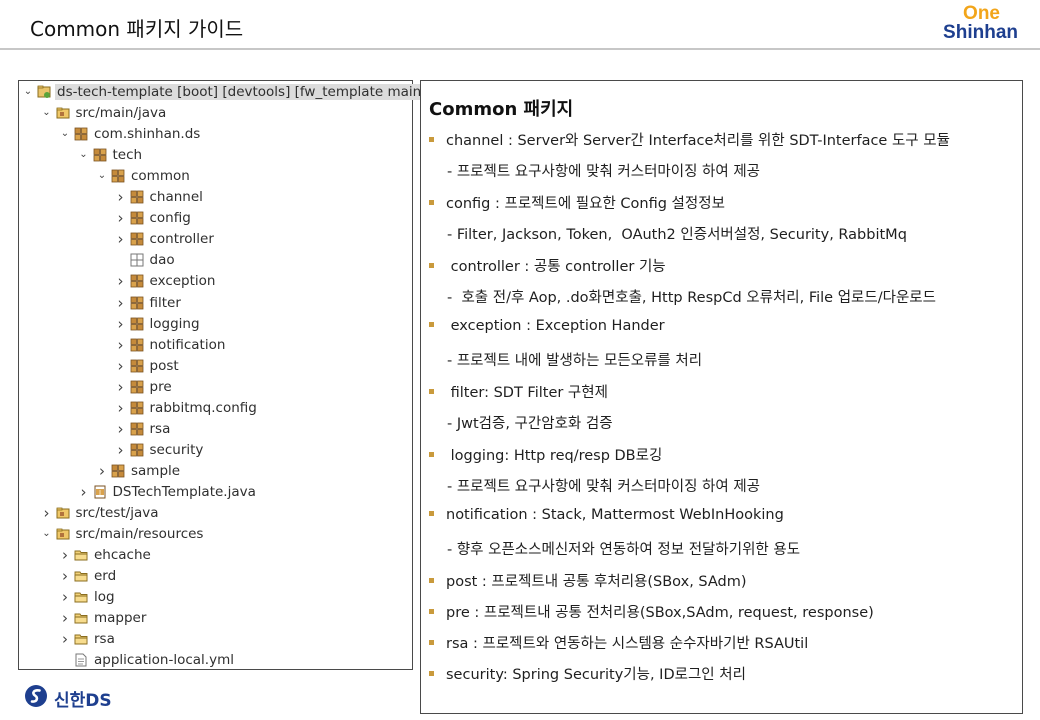 Image resolution: width=1040 pixels, height=720 pixels. What do you see at coordinates (137, 260) in the screenshot?
I see `empty-package-icon` at bounding box center [137, 260].